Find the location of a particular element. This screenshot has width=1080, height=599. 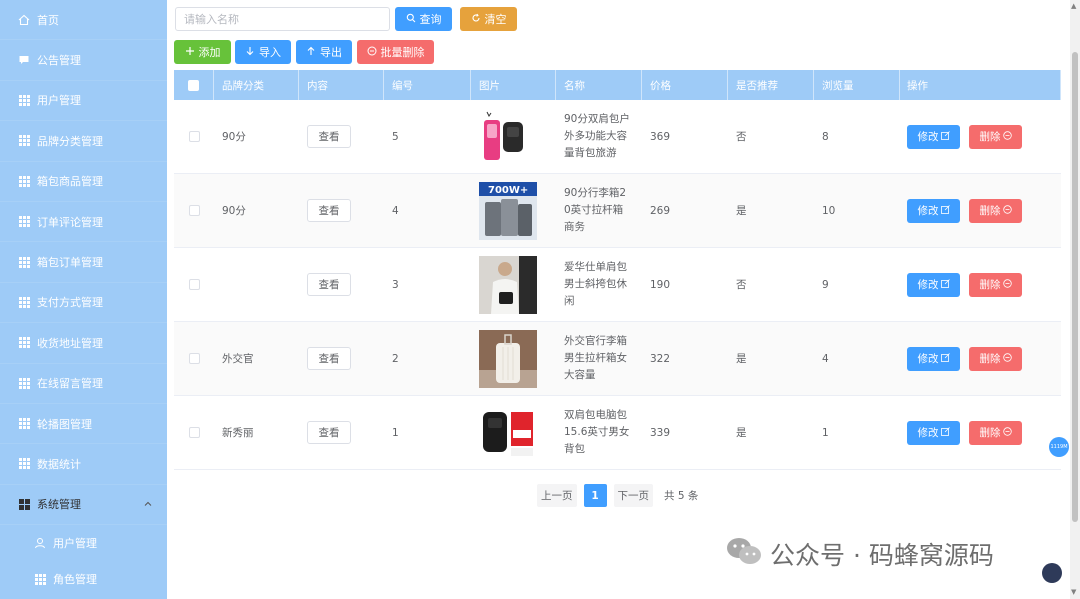

cell-name: 90分双肩包户外多功能大容量背包旅游 is located at coordinates (599, 136).